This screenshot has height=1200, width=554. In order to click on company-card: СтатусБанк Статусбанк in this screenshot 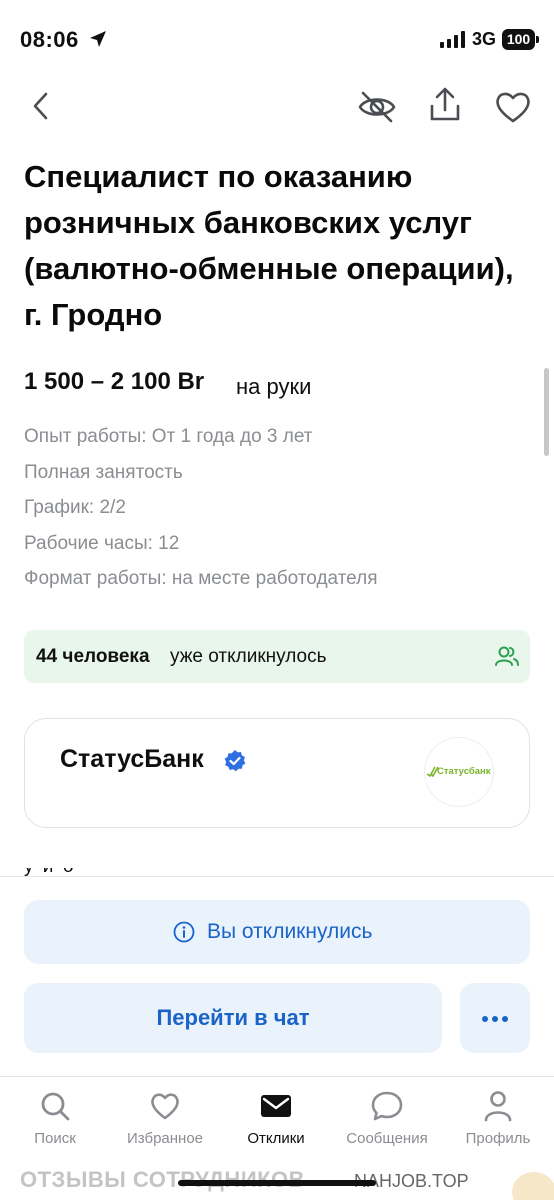, I will do `click(277, 773)`.